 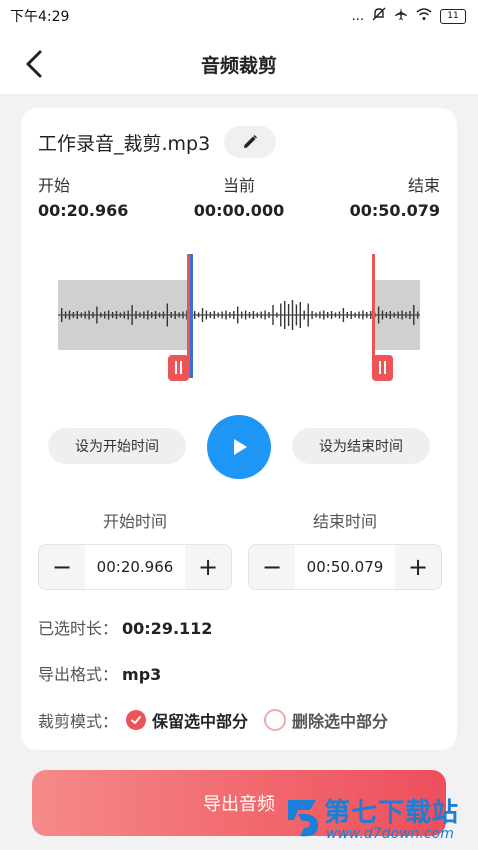 I want to click on current-readout: 当前 00:00.000, so click(x=239, y=196).